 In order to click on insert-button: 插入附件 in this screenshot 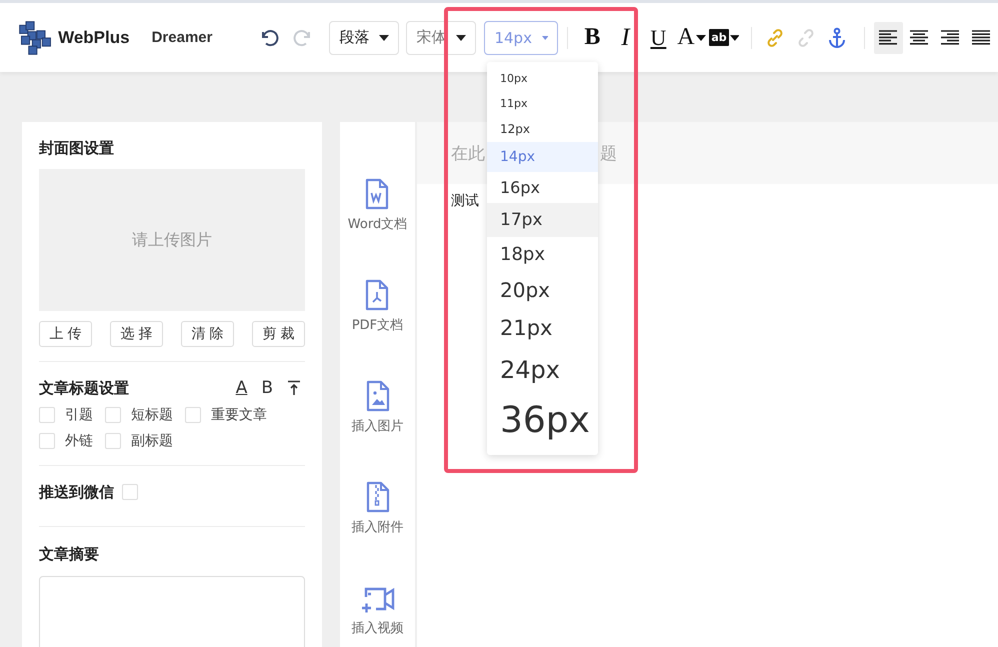, I will do `click(378, 499)`.